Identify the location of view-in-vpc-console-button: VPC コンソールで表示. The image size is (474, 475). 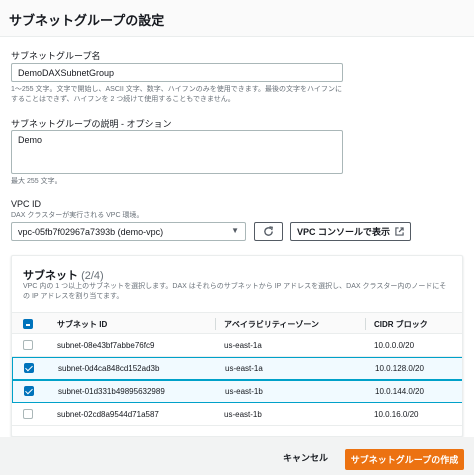
(350, 231).